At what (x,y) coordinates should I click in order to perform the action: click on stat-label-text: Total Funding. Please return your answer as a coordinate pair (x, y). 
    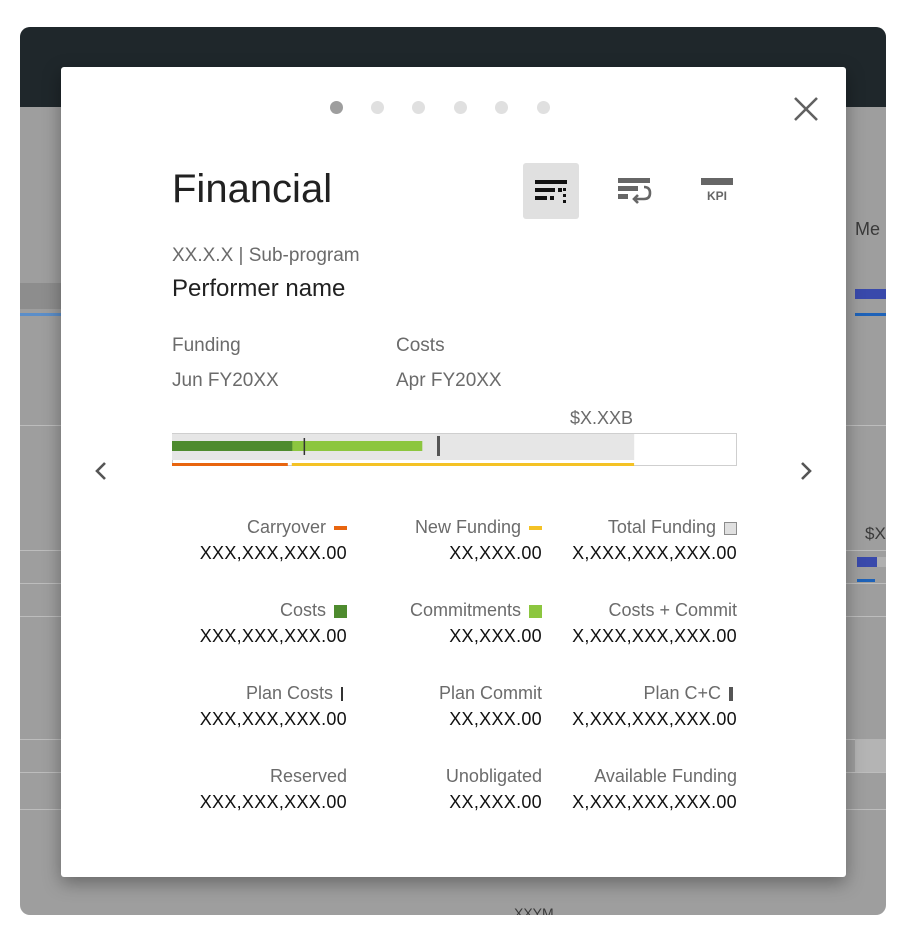
    Looking at the image, I should click on (661, 527).